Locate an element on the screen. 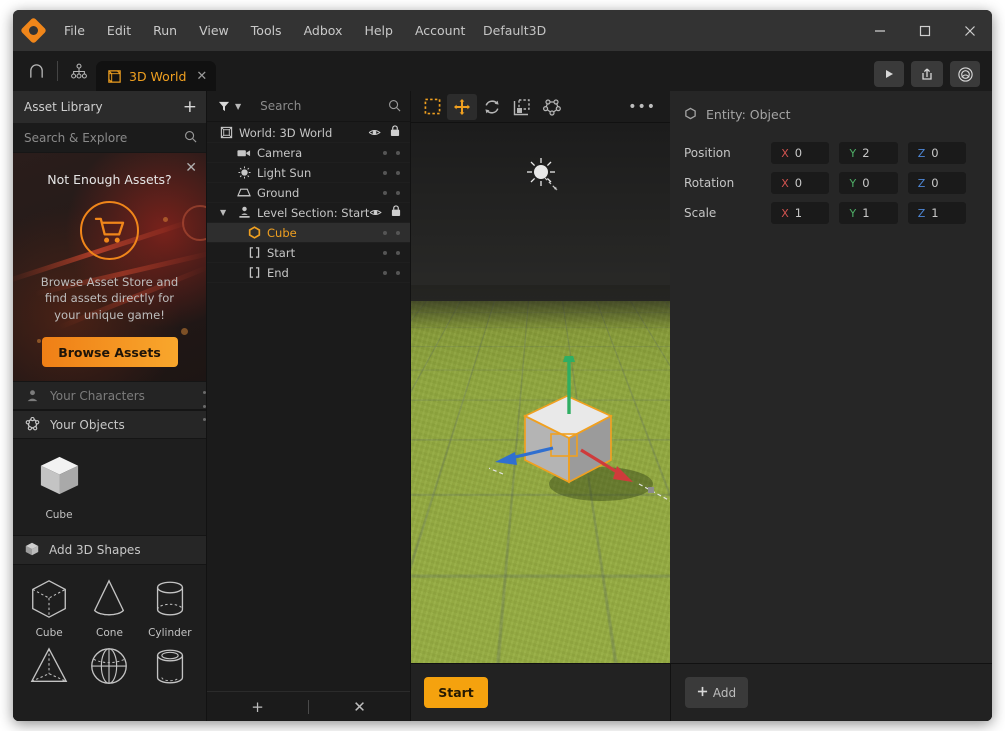 This screenshot has height=731, width=1005. add-asset-button: + is located at coordinates (190, 107).